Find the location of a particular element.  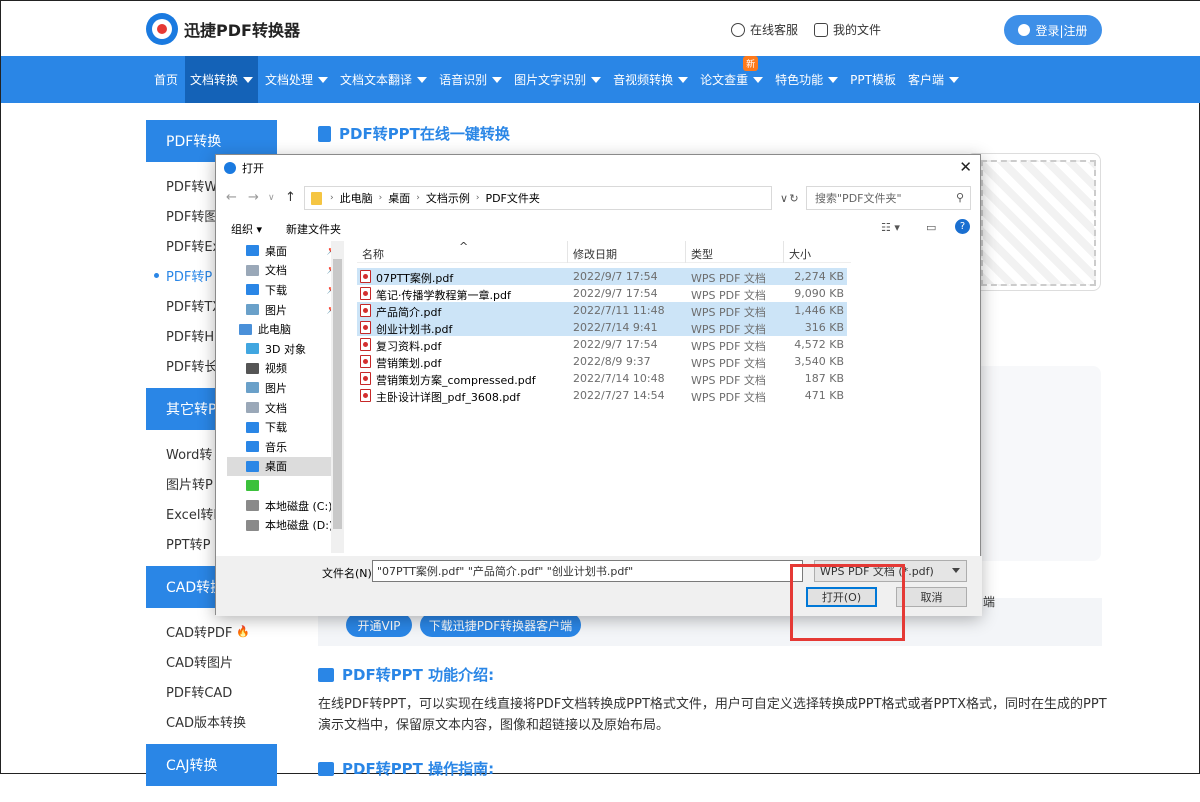

column-header: 名称 is located at coordinates (373, 254).